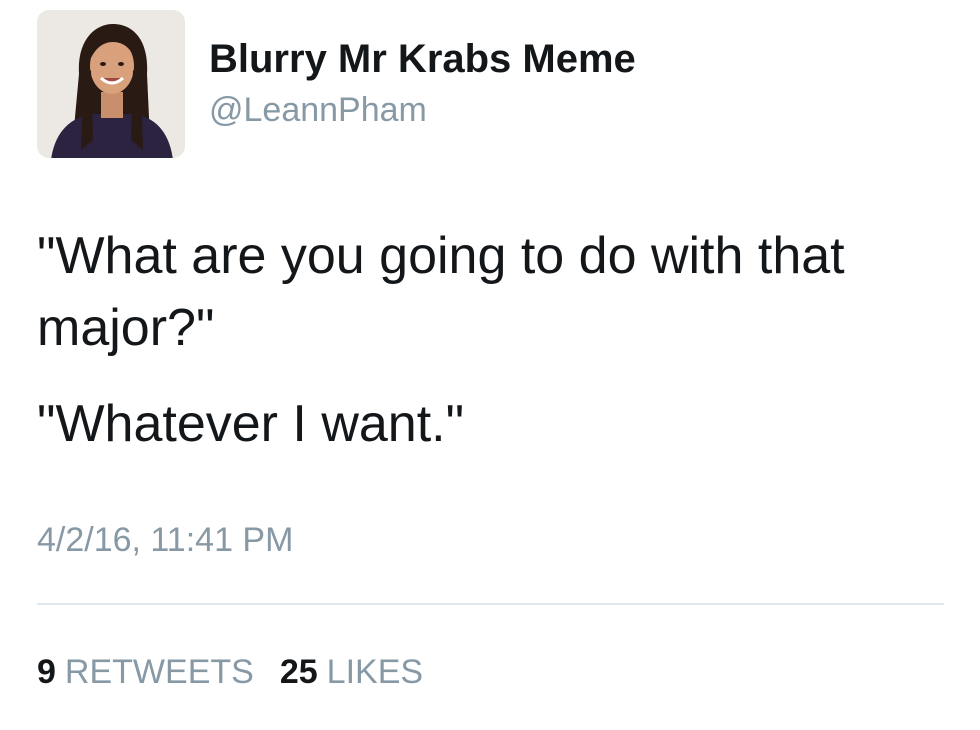 The image size is (980, 730). Describe the element at coordinates (422, 83) in the screenshot. I see `user-info: Blurry Mr Krabs Meme @LeannPham` at that location.